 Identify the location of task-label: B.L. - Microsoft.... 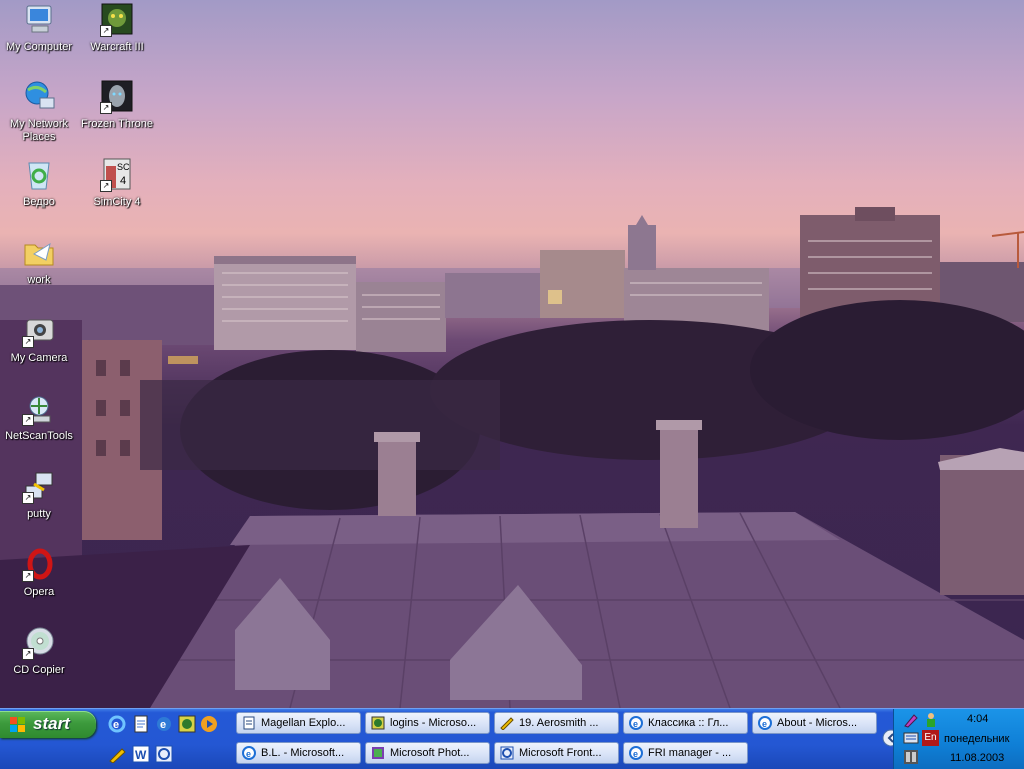
(303, 753).